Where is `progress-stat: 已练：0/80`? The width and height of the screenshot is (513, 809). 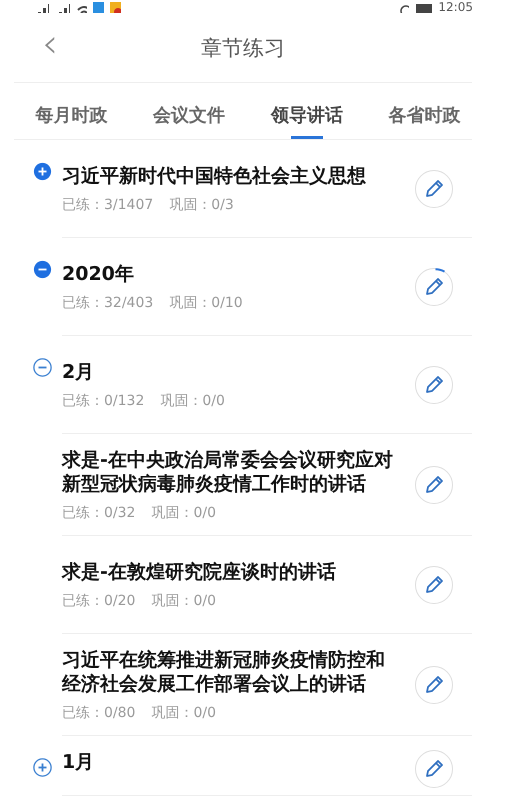 progress-stat: 已练：0/80 is located at coordinates (99, 713).